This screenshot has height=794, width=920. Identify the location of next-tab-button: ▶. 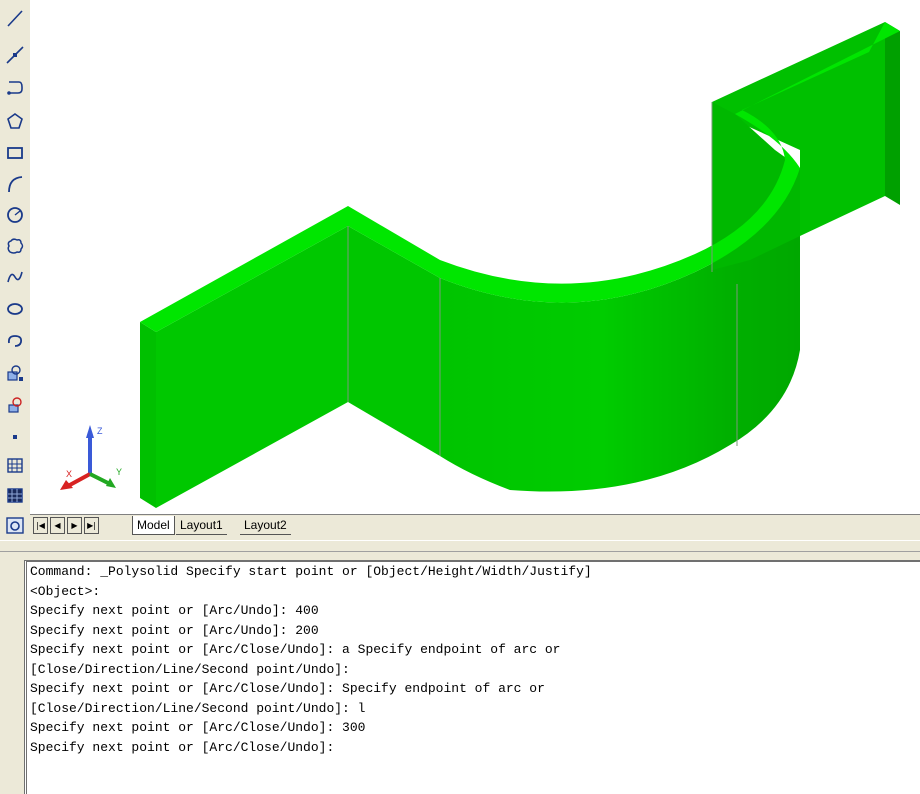
(74, 525).